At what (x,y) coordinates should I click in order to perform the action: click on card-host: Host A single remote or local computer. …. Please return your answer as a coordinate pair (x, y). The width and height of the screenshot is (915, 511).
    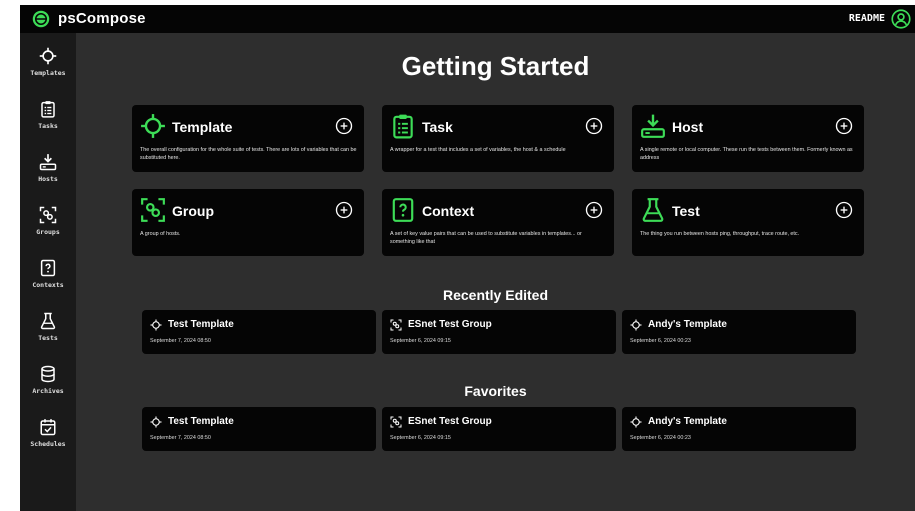
    Looking at the image, I should click on (748, 138).